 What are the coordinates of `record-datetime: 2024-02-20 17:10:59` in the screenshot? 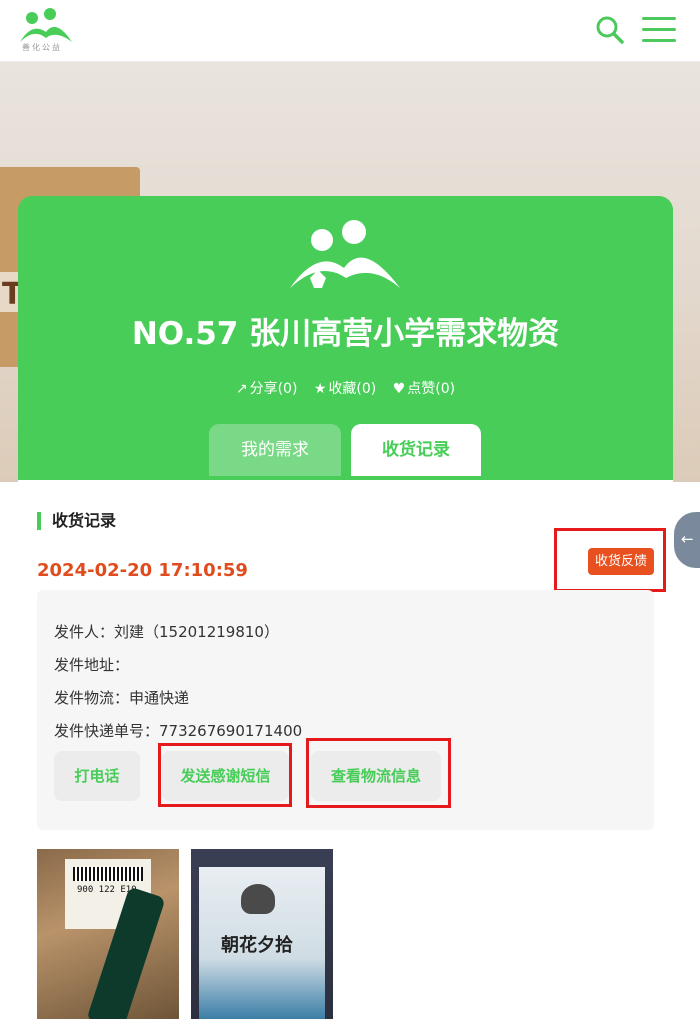 It's located at (142, 570).